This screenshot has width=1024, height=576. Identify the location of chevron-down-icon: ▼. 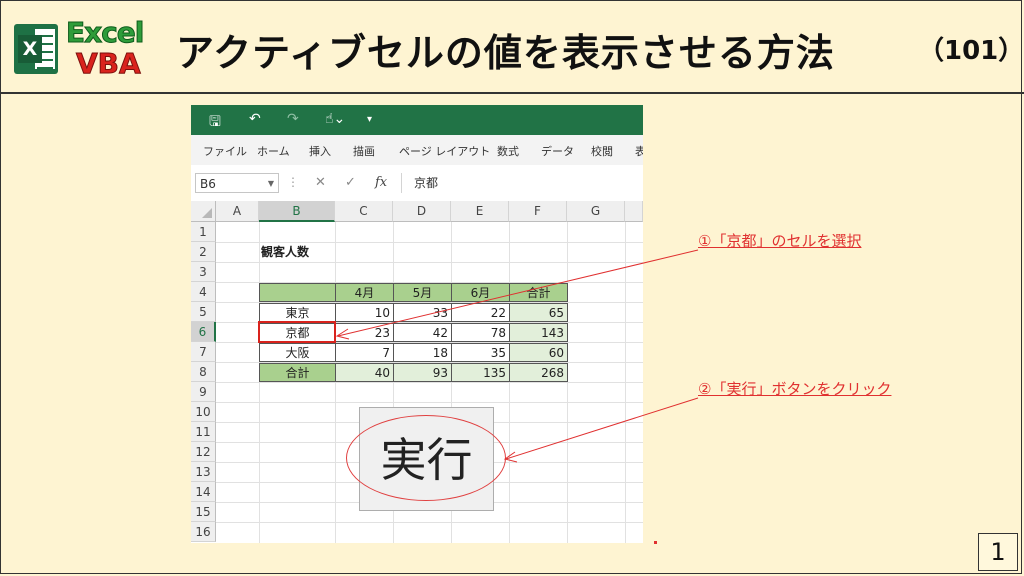
(270, 183).